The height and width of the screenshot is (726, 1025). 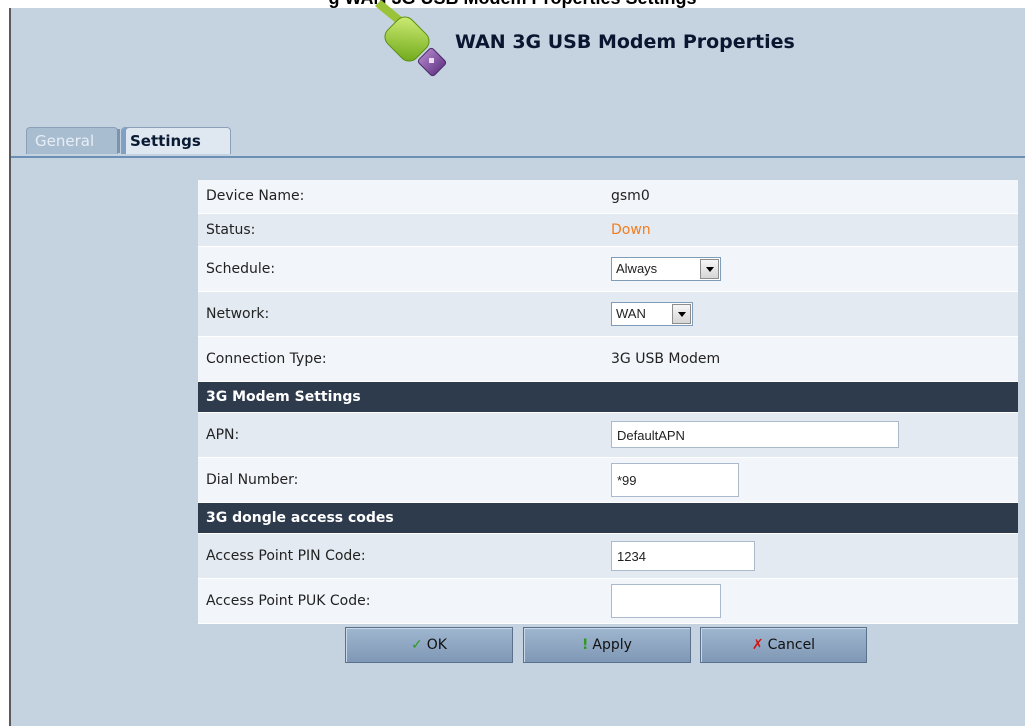 I want to click on checkmark-icon: ✓, so click(x=417, y=645).